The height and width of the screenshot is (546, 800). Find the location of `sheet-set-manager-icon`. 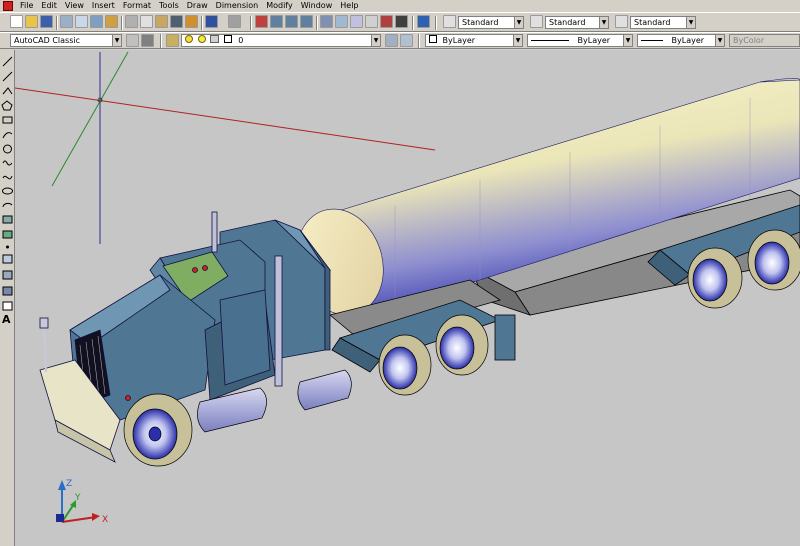

sheet-set-manager-icon is located at coordinates (371, 21).